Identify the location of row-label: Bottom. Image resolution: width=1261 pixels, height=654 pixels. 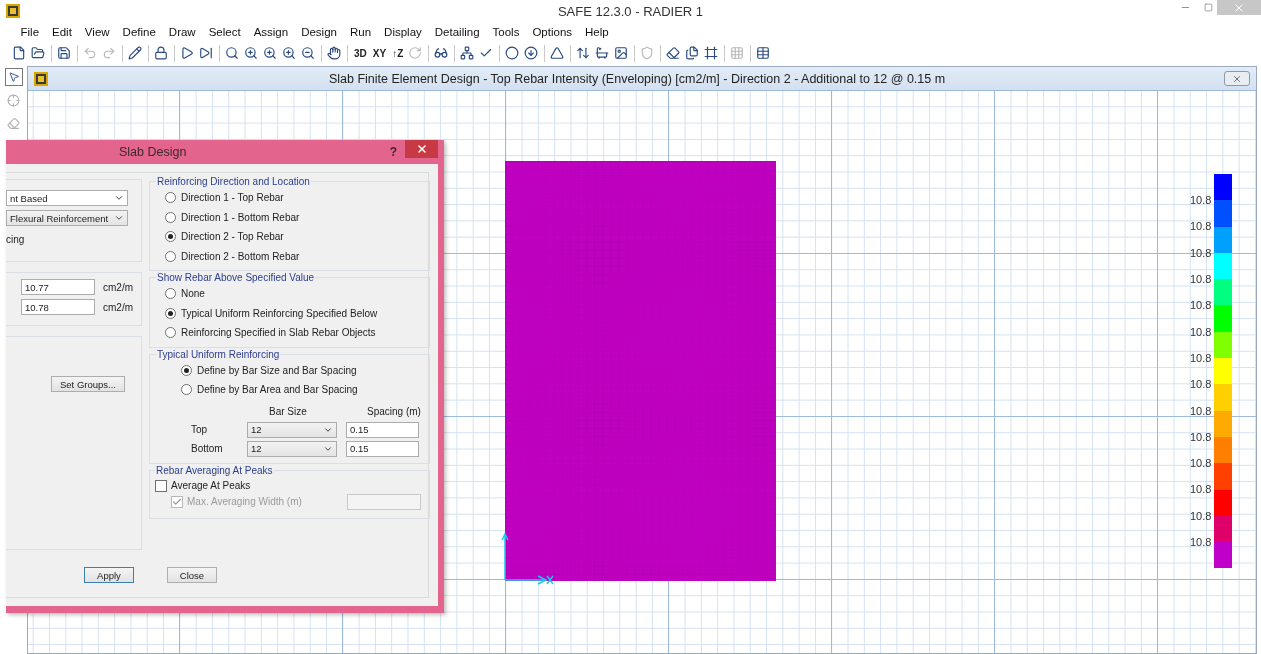
(207, 448).